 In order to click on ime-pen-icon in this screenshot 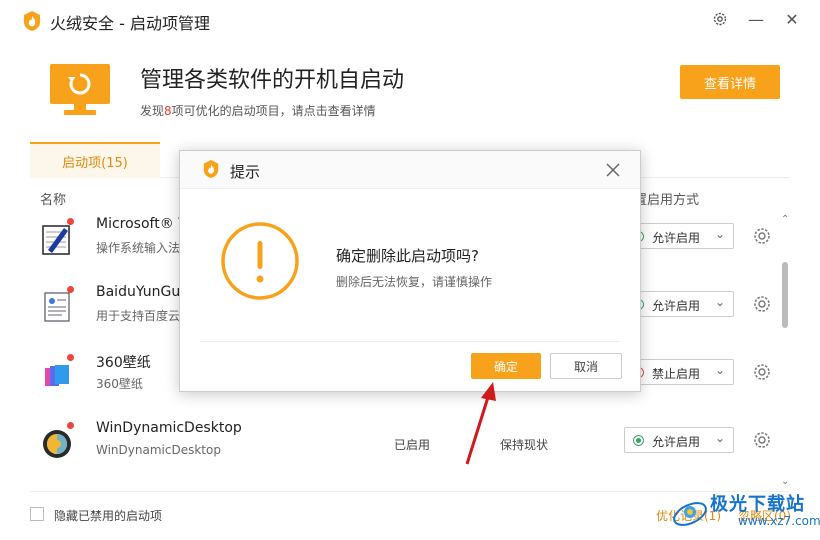, I will do `click(56, 240)`.